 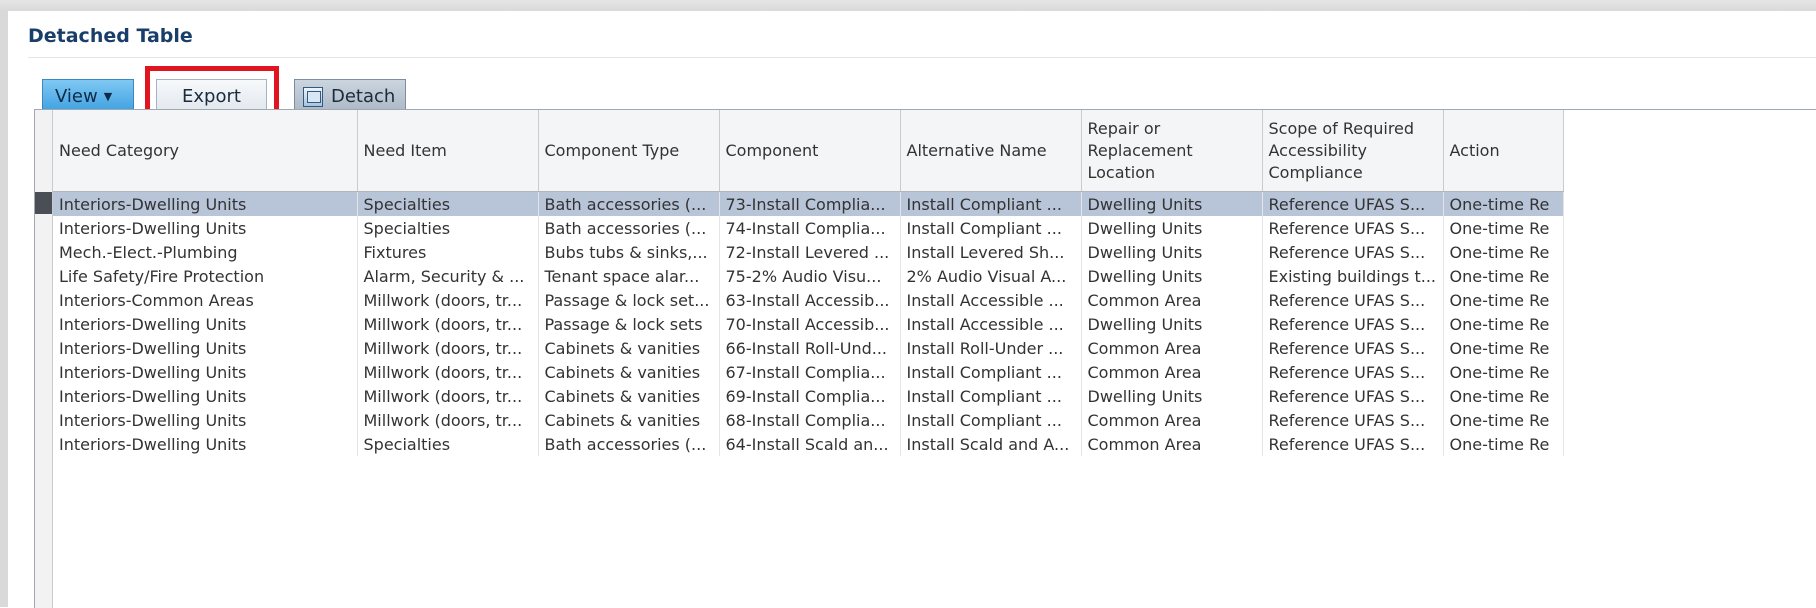 What do you see at coordinates (205, 151) in the screenshot?
I see `column-header-need-category: Need Category` at bounding box center [205, 151].